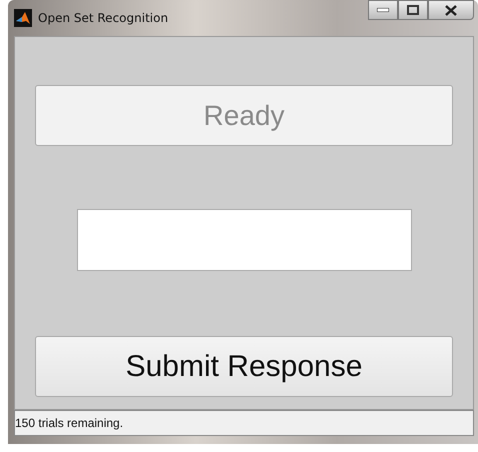 The width and height of the screenshot is (478, 452). I want to click on minimize-button, so click(383, 10).